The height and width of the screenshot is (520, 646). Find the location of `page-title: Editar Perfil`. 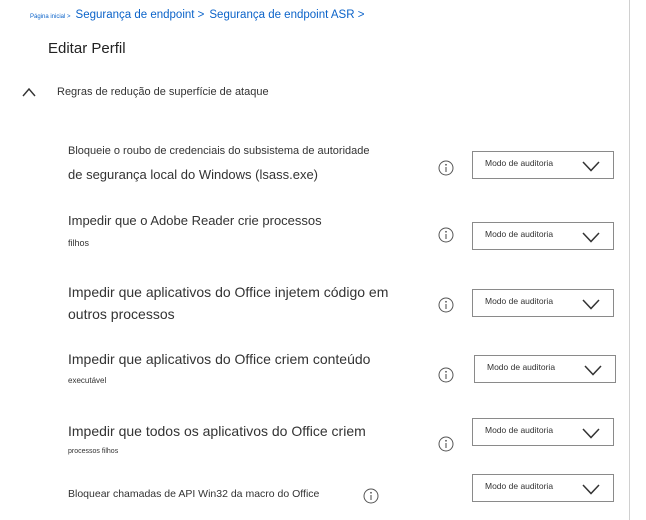

page-title: Editar Perfil is located at coordinates (87, 48).